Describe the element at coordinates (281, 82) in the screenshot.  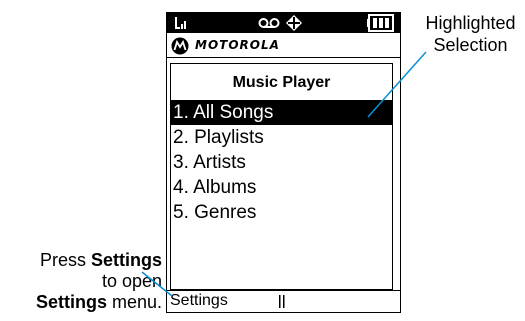
I see `screen-title: Music Player` at that location.